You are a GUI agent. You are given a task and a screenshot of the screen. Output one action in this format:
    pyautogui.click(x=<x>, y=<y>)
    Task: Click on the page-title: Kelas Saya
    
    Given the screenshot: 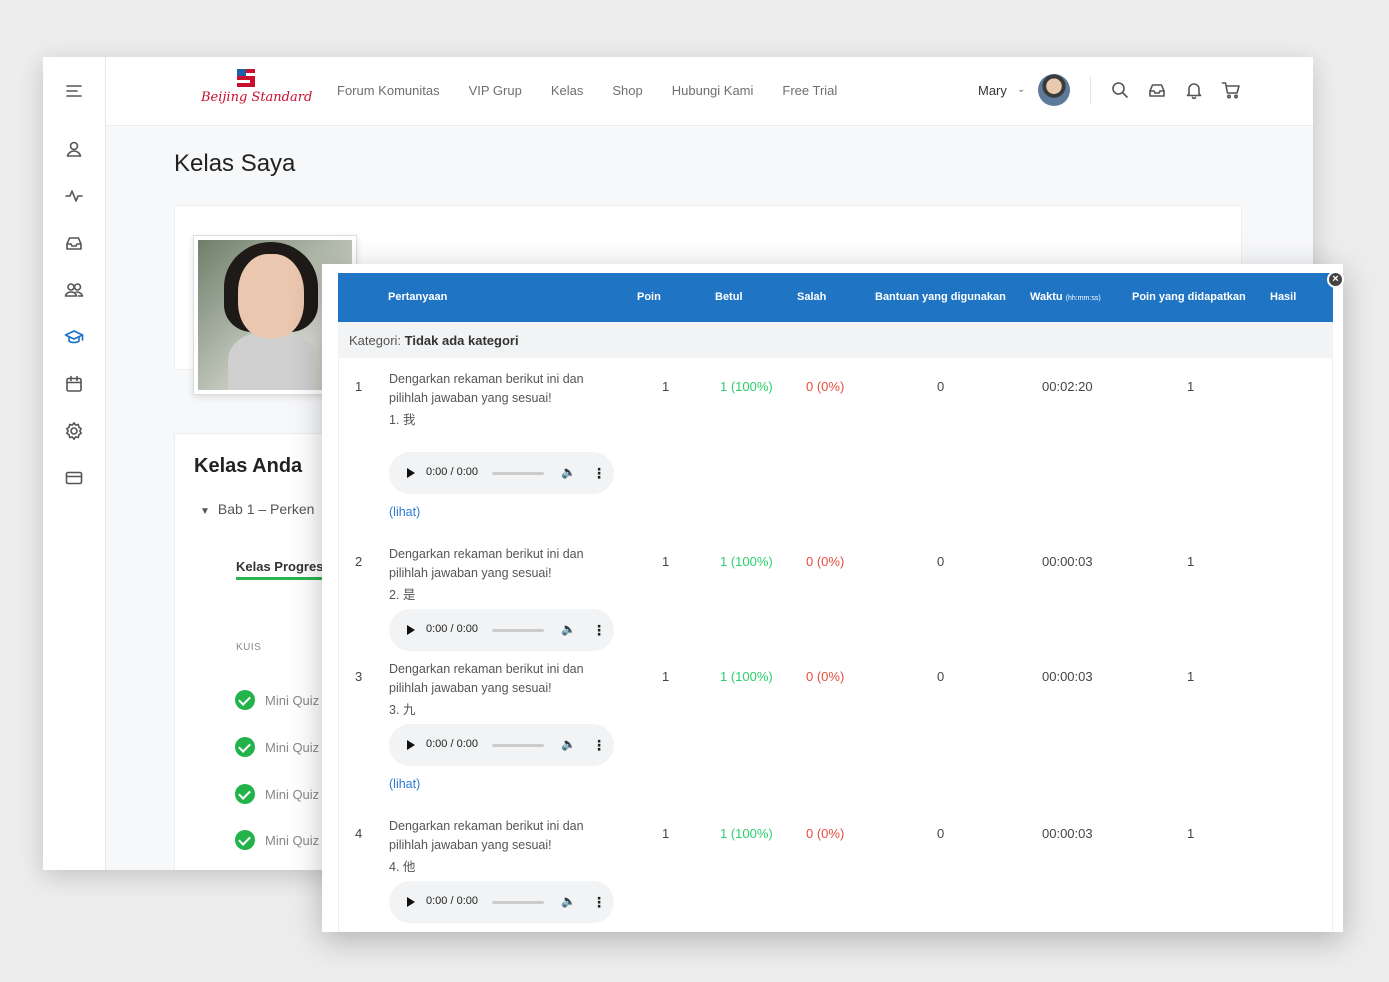 What is the action you would take?
    pyautogui.click(x=235, y=163)
    